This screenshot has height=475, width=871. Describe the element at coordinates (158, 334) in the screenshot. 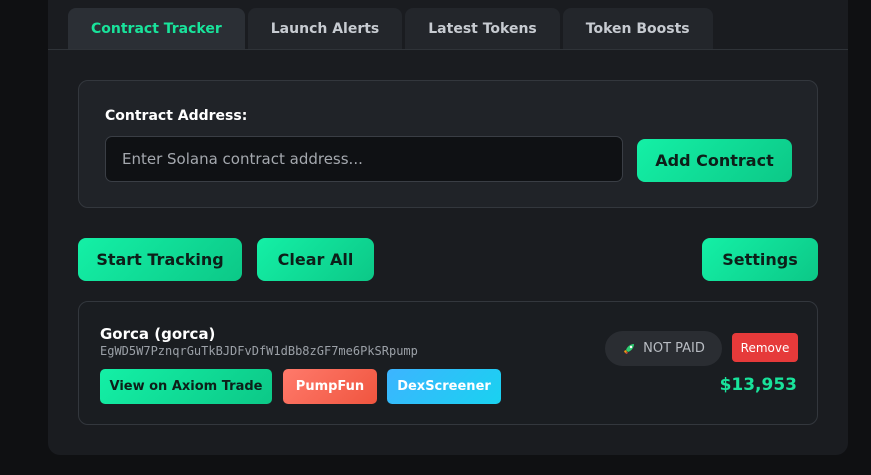

I see `token-name: Gorca (gorca)` at that location.